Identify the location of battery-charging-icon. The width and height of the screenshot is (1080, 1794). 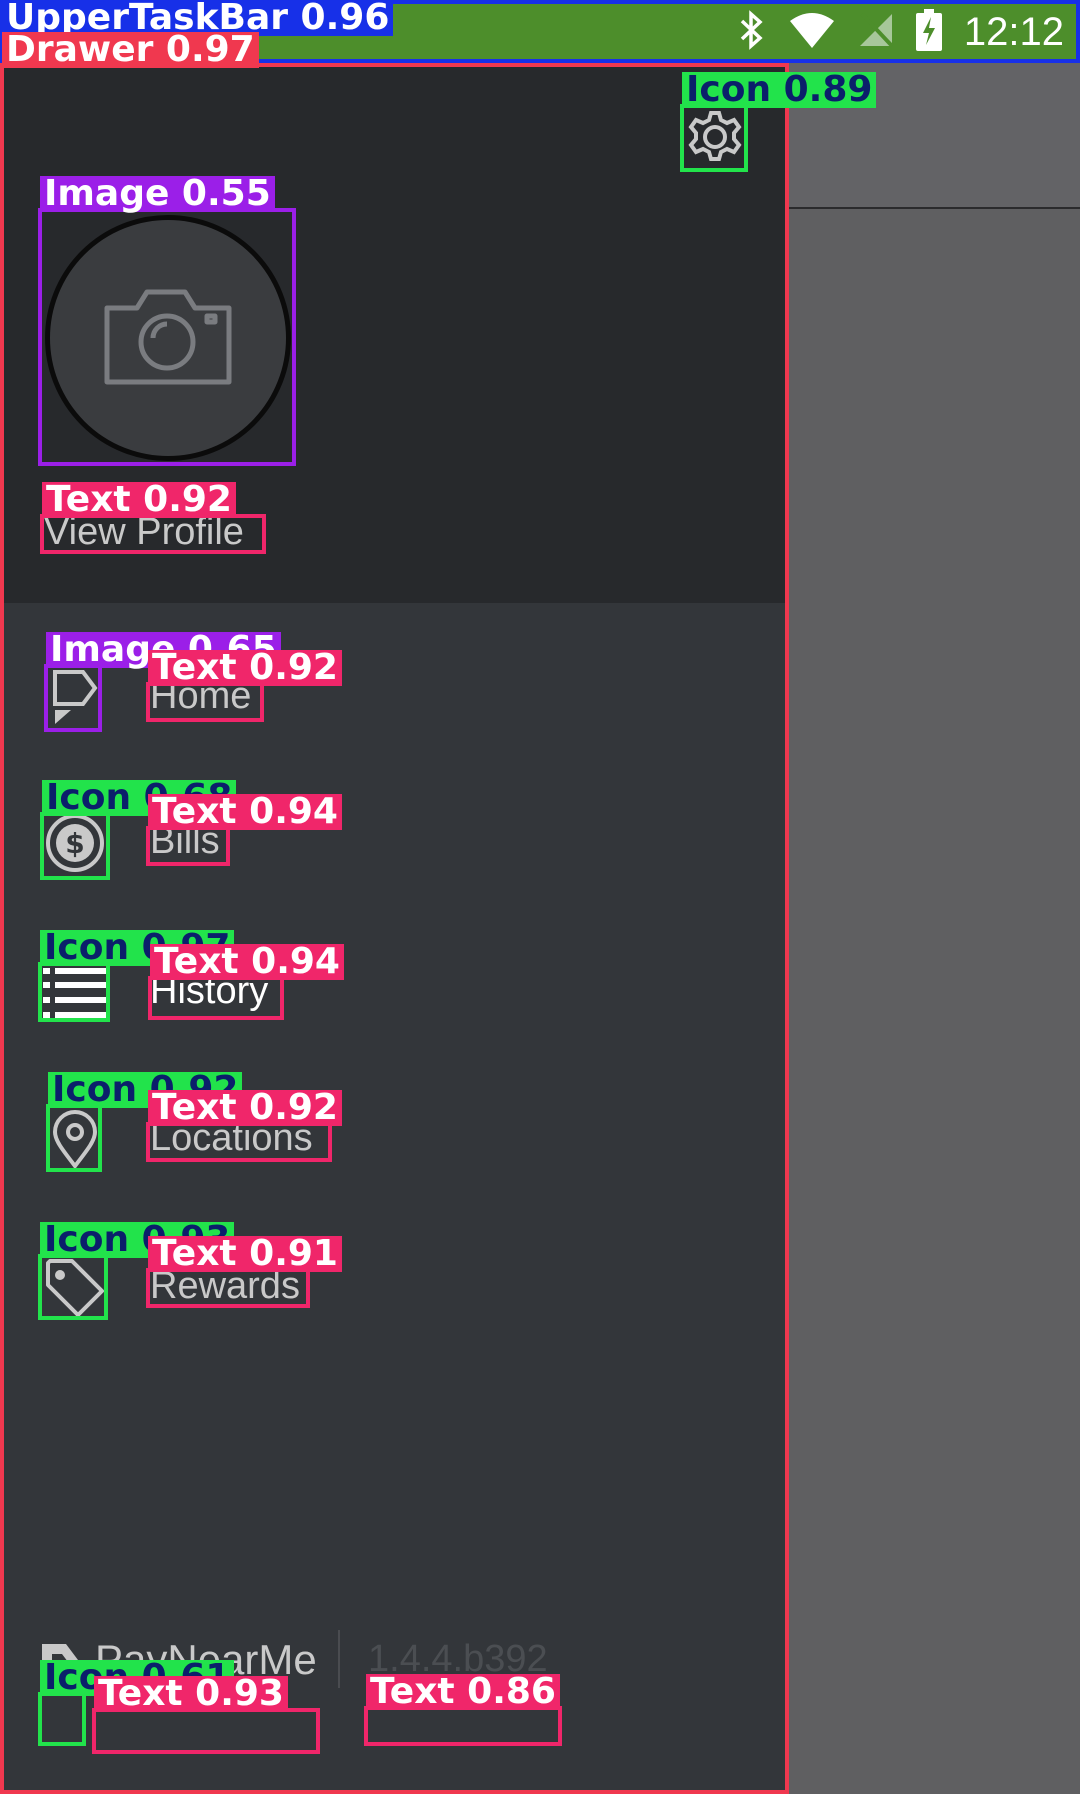
(928, 32).